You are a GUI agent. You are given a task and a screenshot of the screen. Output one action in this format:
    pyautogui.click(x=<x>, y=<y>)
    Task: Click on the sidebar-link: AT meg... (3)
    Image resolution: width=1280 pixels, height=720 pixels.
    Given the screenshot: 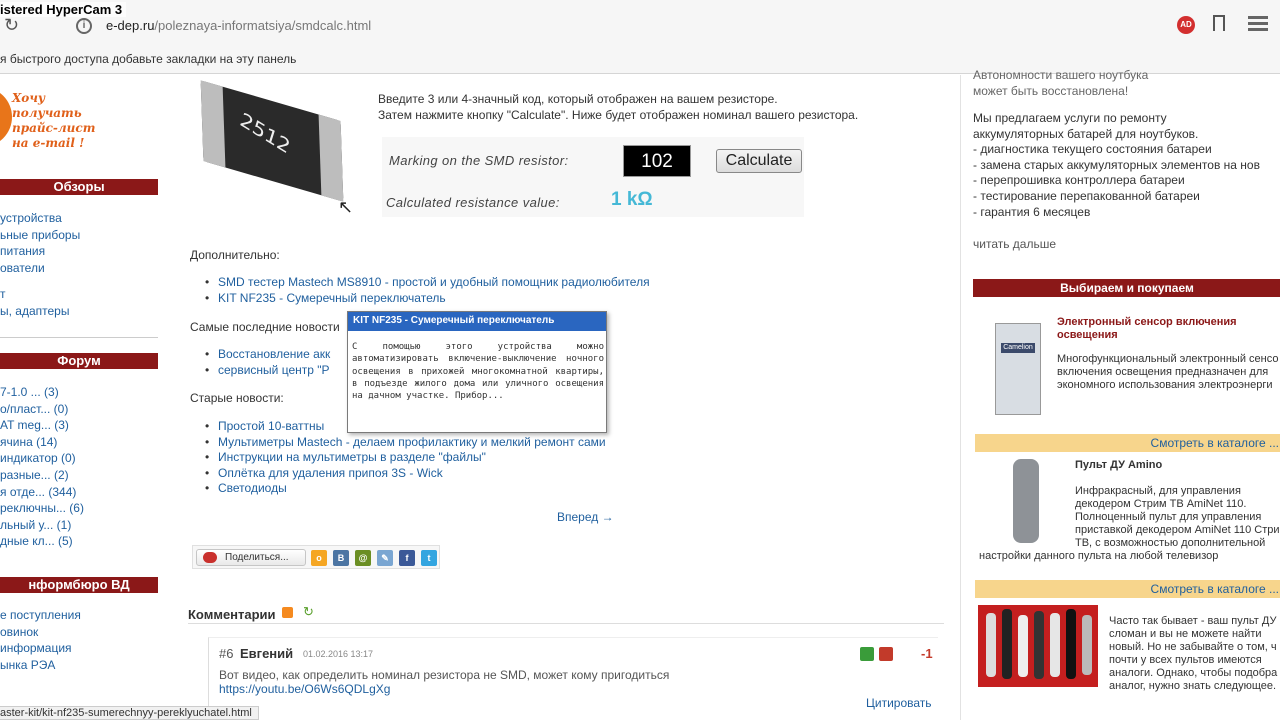 What is the action you would take?
    pyautogui.click(x=80, y=425)
    